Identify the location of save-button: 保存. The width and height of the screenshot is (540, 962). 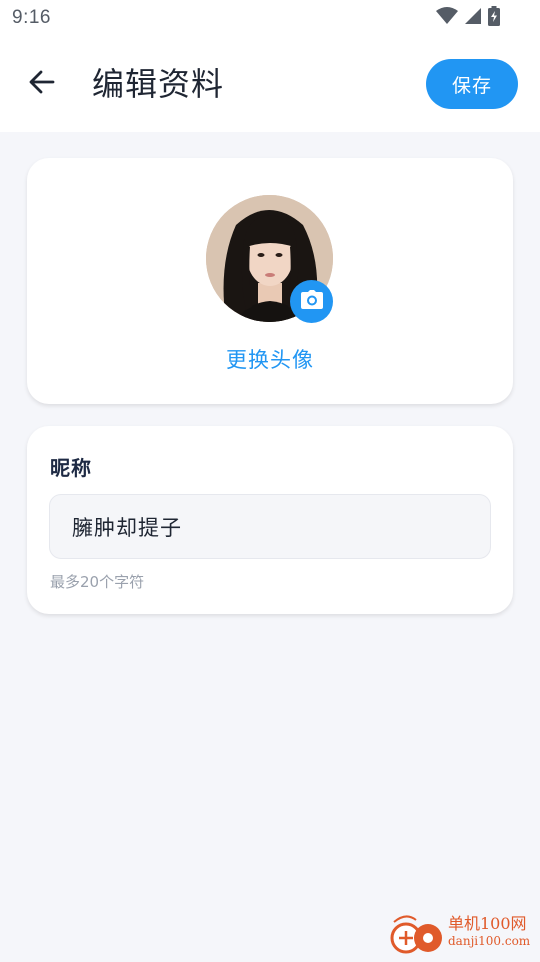
(472, 84).